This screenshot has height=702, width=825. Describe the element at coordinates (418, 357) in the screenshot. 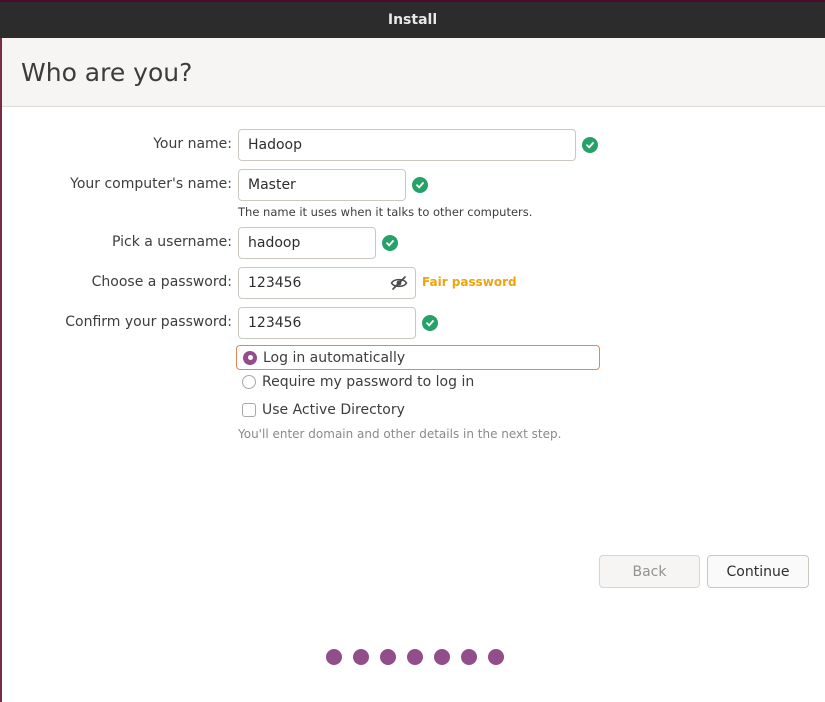

I see `login-auto-option: Log in automatically` at that location.